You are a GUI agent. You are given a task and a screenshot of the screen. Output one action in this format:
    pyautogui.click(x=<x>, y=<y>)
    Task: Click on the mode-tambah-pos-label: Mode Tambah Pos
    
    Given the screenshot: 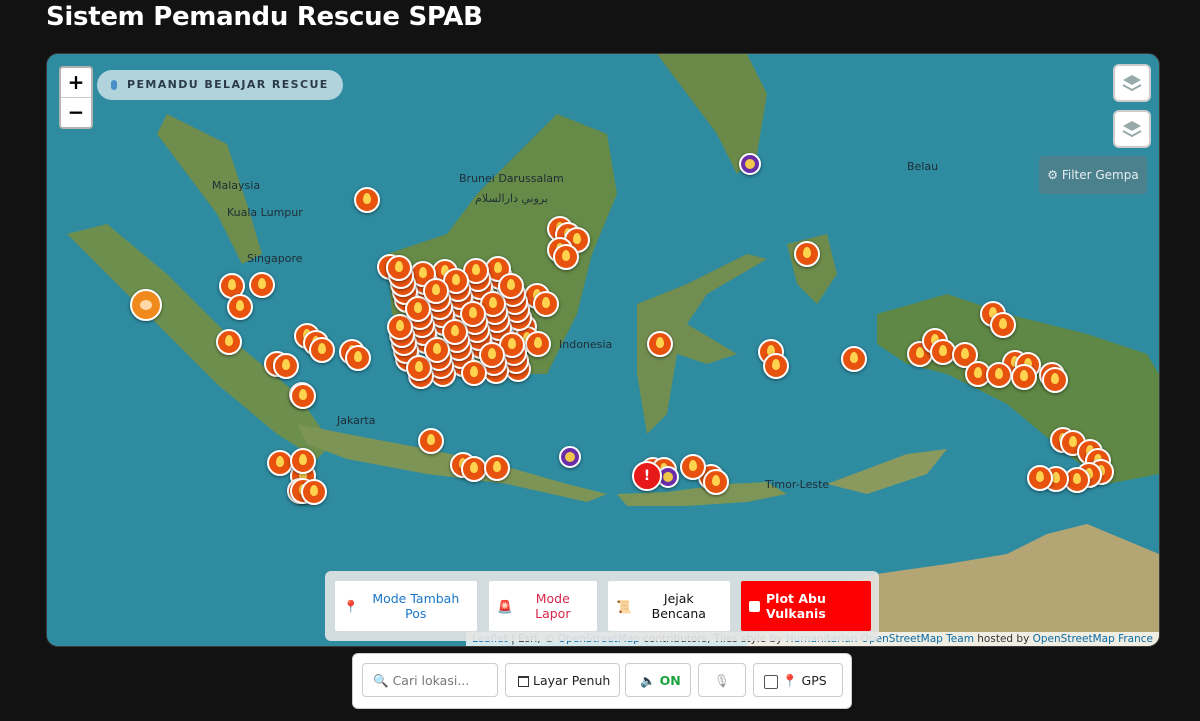 What is the action you would take?
    pyautogui.click(x=416, y=606)
    